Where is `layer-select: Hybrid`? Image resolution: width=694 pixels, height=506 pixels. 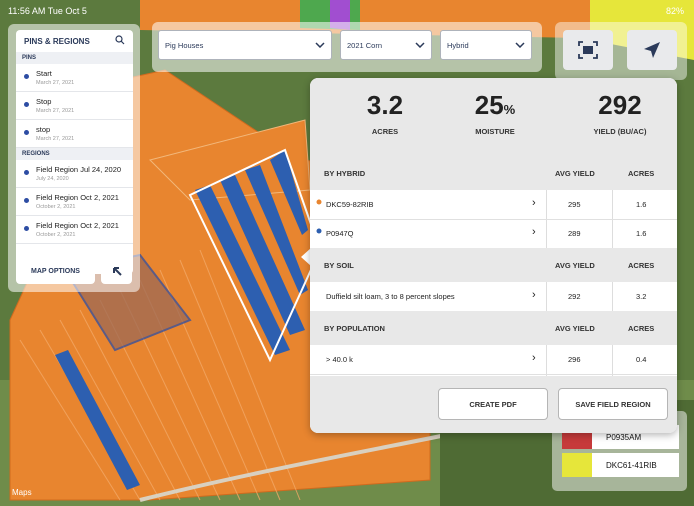 layer-select: Hybrid is located at coordinates (486, 45).